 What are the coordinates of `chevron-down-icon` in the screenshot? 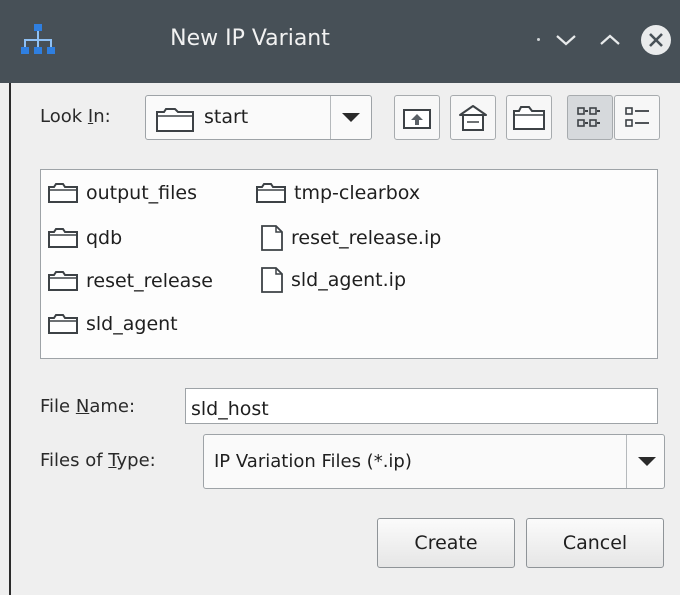 It's located at (566, 40).